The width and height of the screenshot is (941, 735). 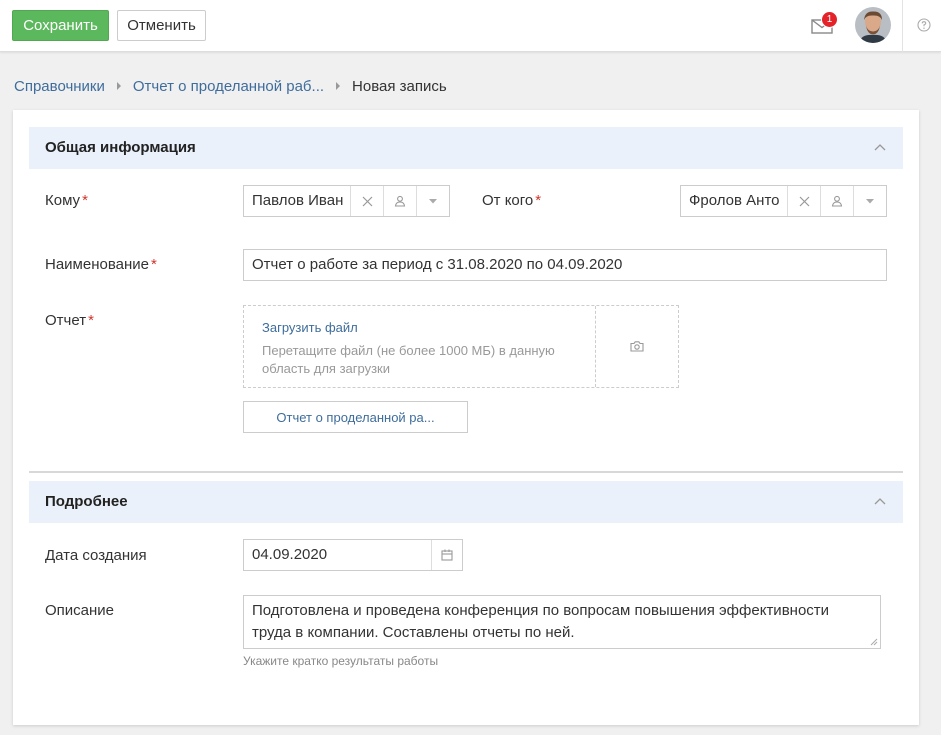 I want to click on to-lookup-value: Павлов Иван, so click(x=297, y=201).